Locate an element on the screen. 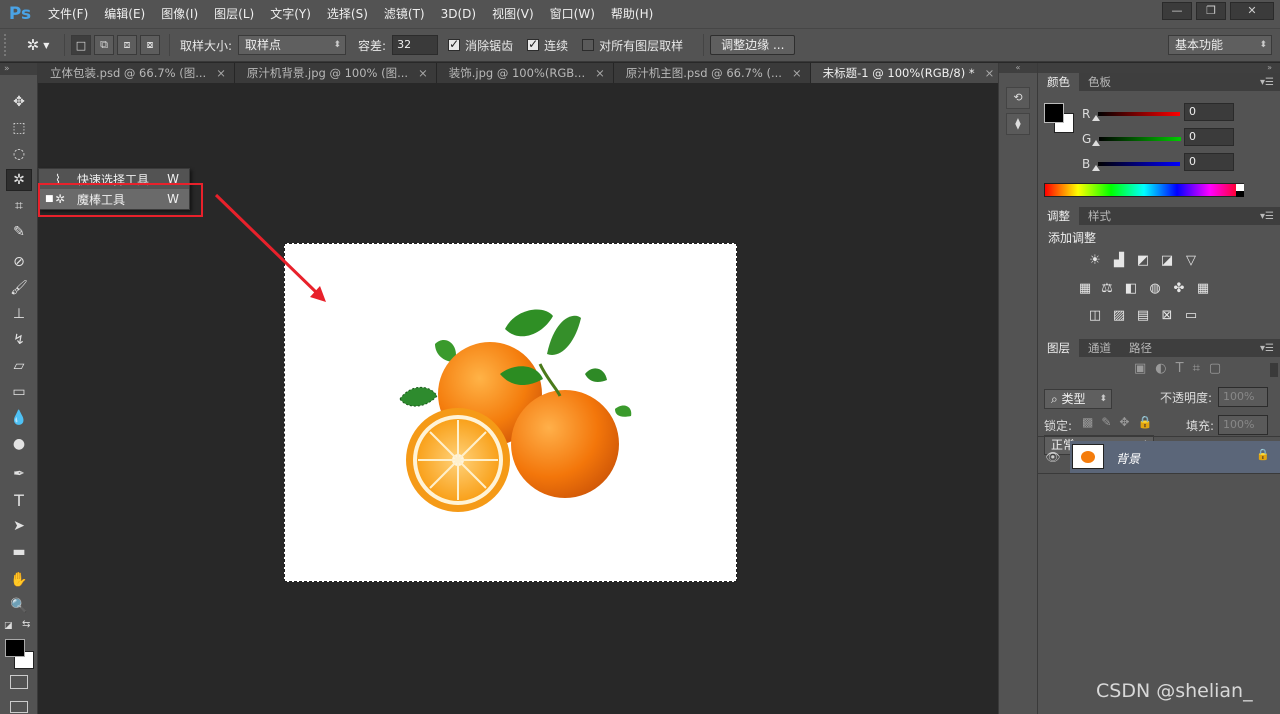 The height and width of the screenshot is (714, 1280). tab-channels: 通道 is located at coordinates (1099, 348).